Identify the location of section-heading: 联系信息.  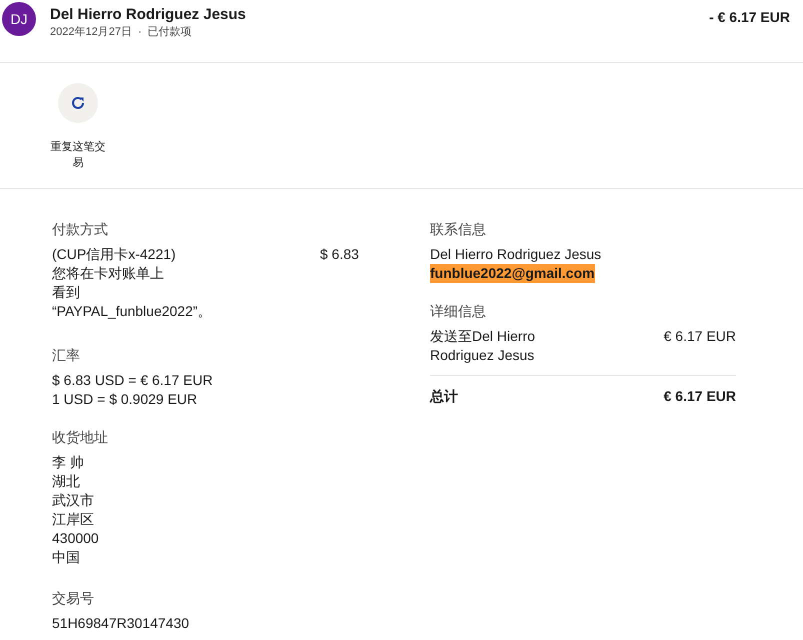
(458, 229).